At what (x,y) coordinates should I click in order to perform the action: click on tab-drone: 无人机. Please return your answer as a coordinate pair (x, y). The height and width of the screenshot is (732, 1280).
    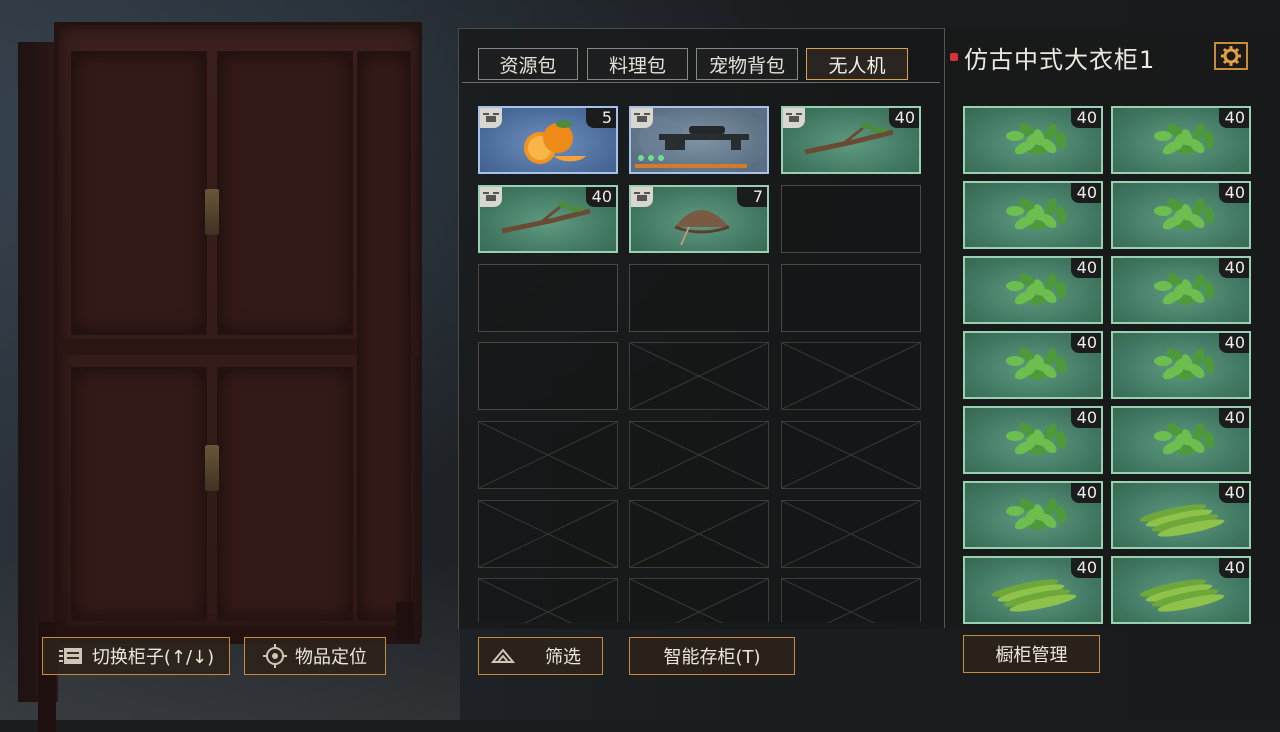
    Looking at the image, I should click on (857, 64).